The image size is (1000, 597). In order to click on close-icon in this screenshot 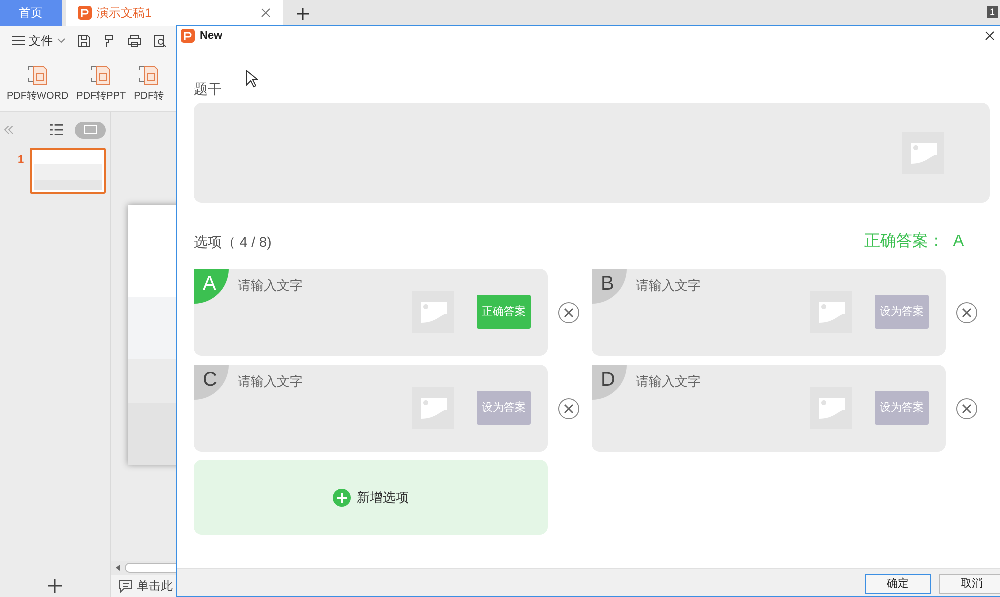, I will do `click(990, 36)`.